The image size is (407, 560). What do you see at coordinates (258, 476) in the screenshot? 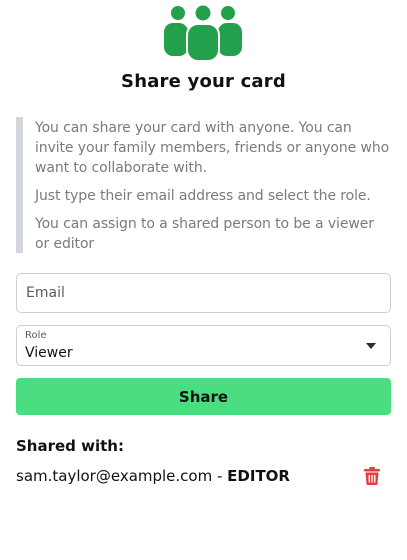
I see `shared-role: EDITOR` at bounding box center [258, 476].